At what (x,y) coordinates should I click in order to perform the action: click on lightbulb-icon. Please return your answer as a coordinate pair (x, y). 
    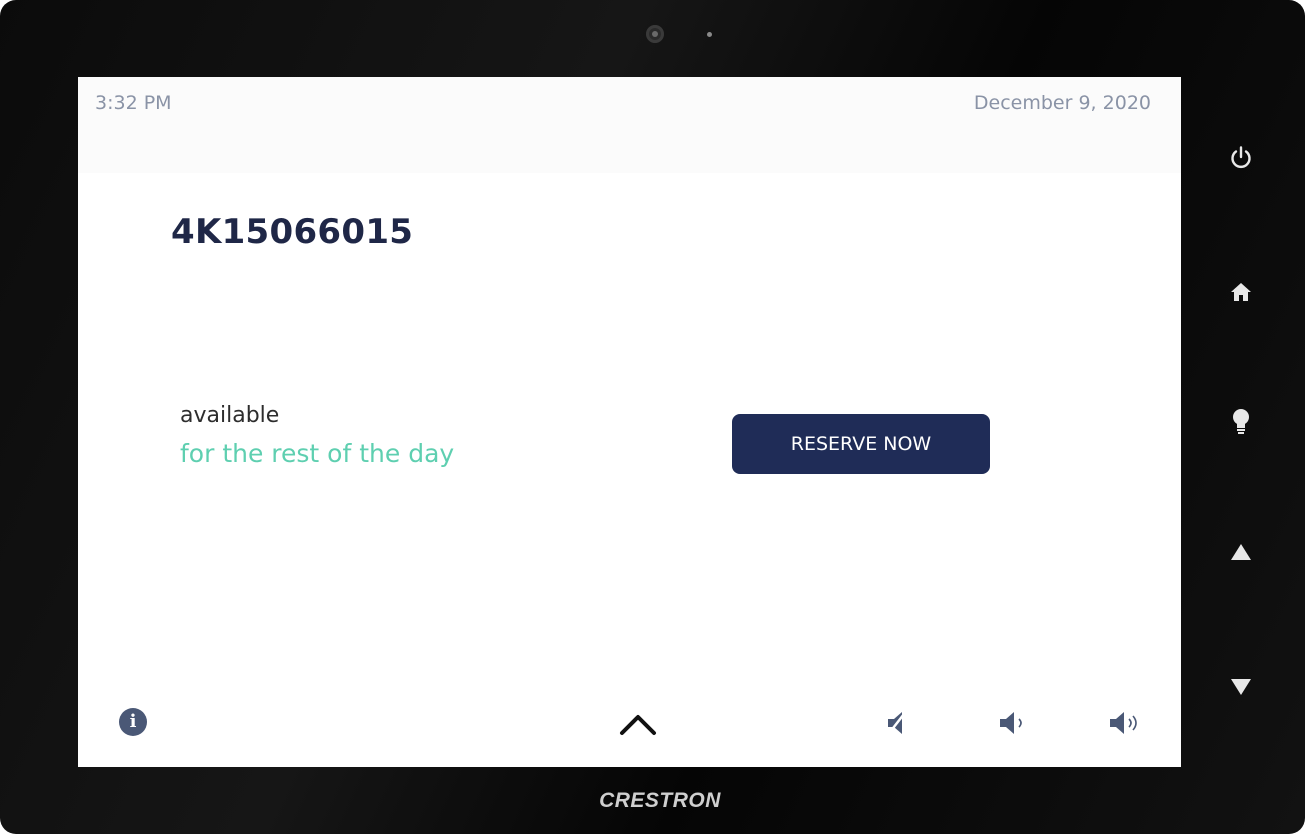
    Looking at the image, I should click on (1241, 421).